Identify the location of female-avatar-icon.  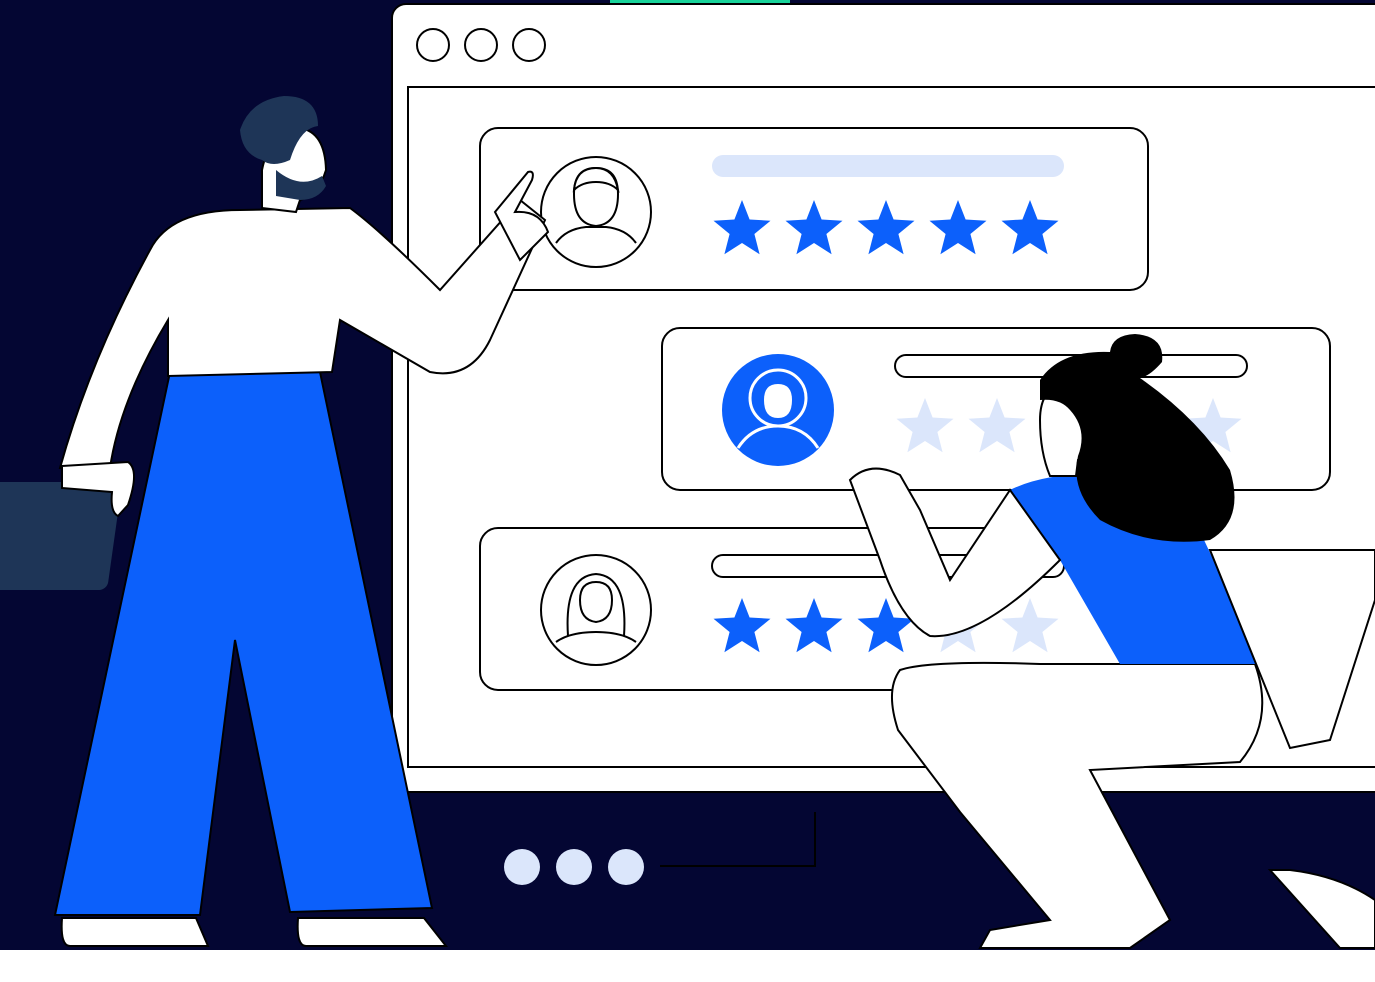
(596, 610).